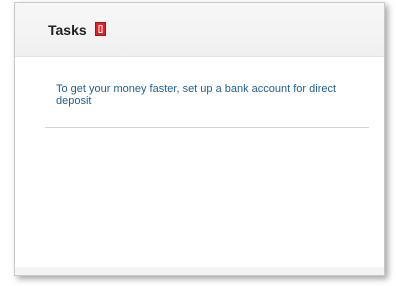 The image size is (396, 286). What do you see at coordinates (207, 127) in the screenshot?
I see `divider` at bounding box center [207, 127].